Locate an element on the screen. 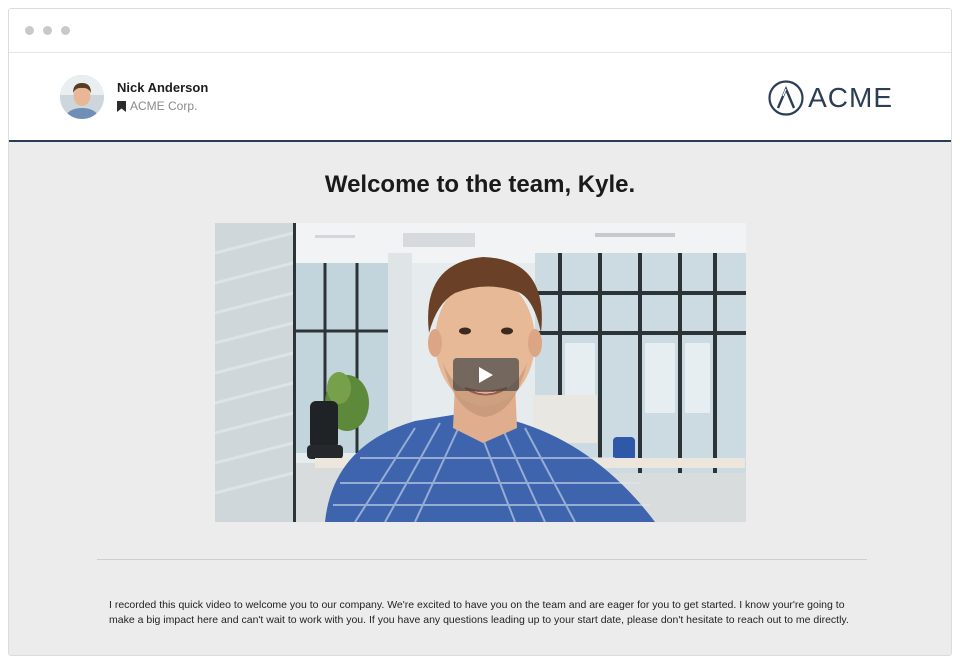 The height and width of the screenshot is (664, 960). window-dot-maximize is located at coordinates (65, 30).